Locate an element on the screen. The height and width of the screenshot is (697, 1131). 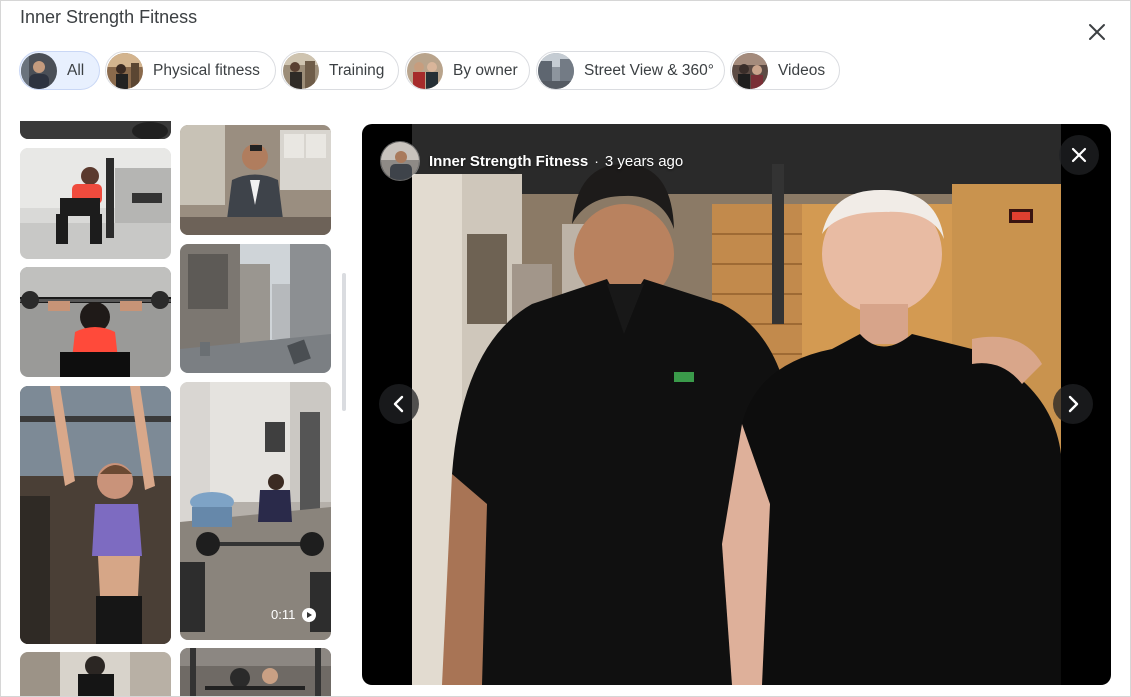
viewer-header: Inner Strength Fitness · 3 years ago is located at coordinates (531, 161).